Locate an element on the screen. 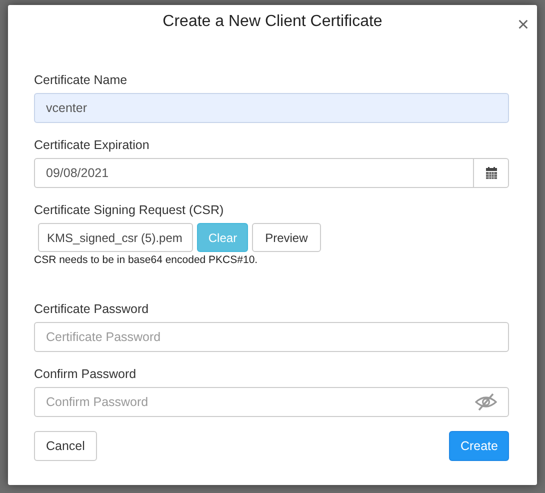 This screenshot has width=545, height=493. preview-button: Preview is located at coordinates (286, 237).